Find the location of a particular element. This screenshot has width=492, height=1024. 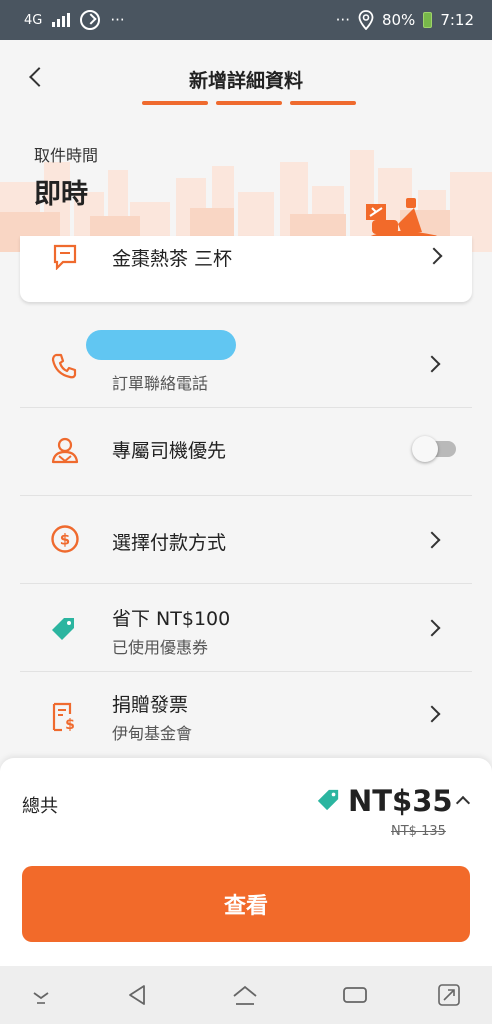

page-title: 新增詳細資料 is located at coordinates (245, 81).